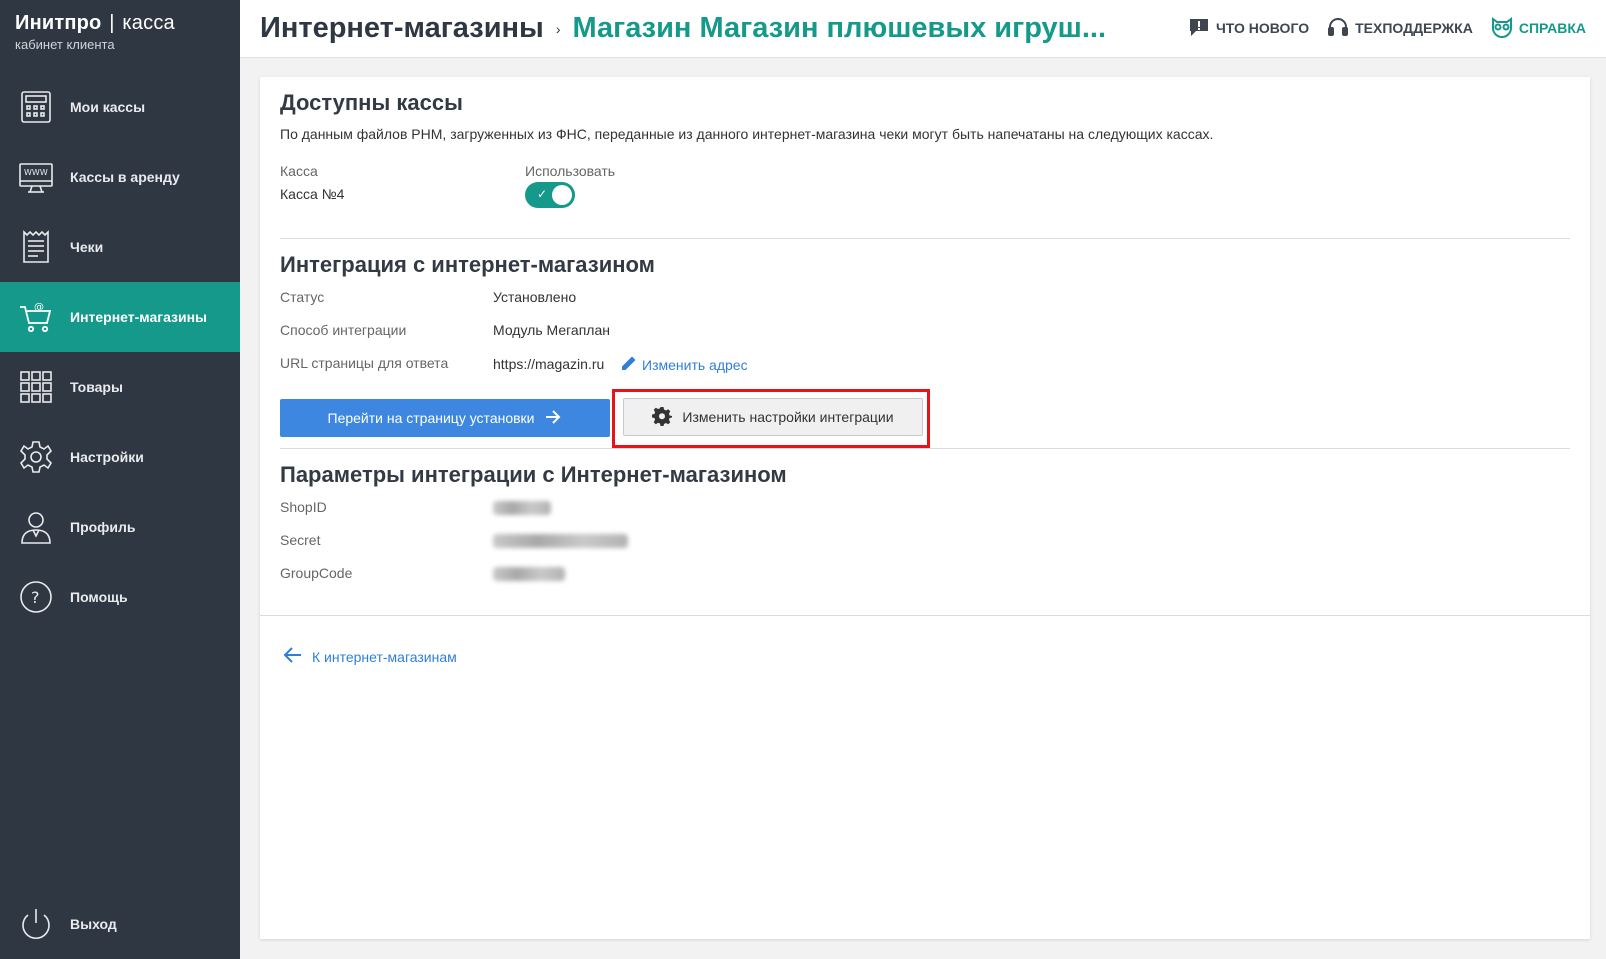 The height and width of the screenshot is (959, 1606). What do you see at coordinates (58, 23) in the screenshot?
I see `brand-name: Инитпро` at bounding box center [58, 23].